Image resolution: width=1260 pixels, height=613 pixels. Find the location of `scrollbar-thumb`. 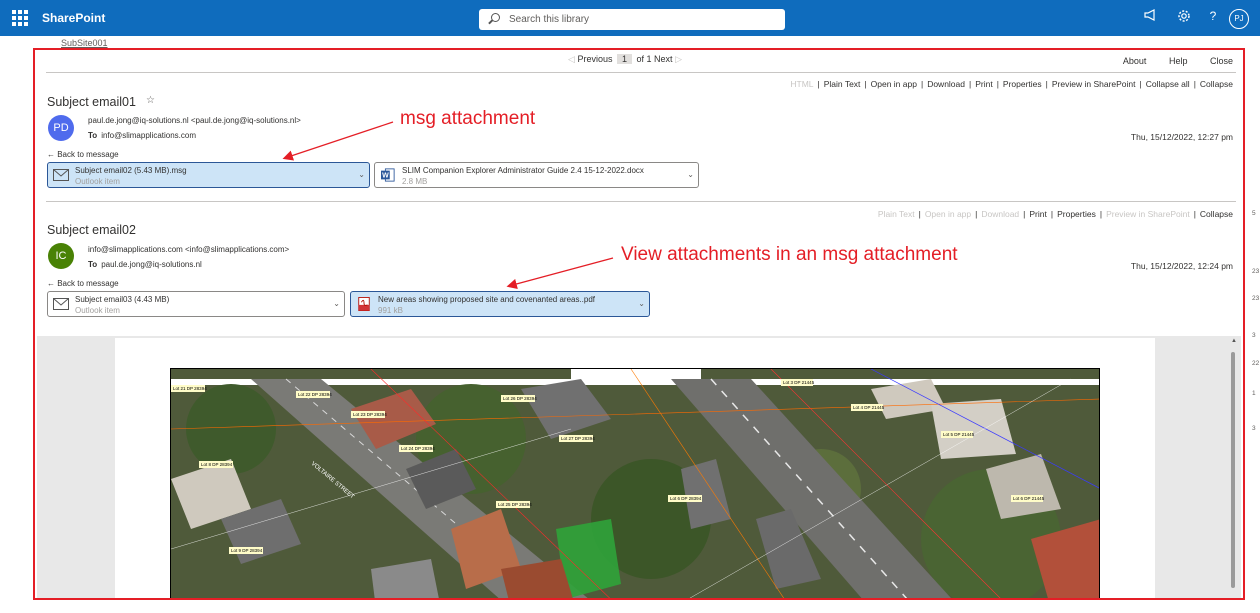

scrollbar-thumb is located at coordinates (1233, 470).